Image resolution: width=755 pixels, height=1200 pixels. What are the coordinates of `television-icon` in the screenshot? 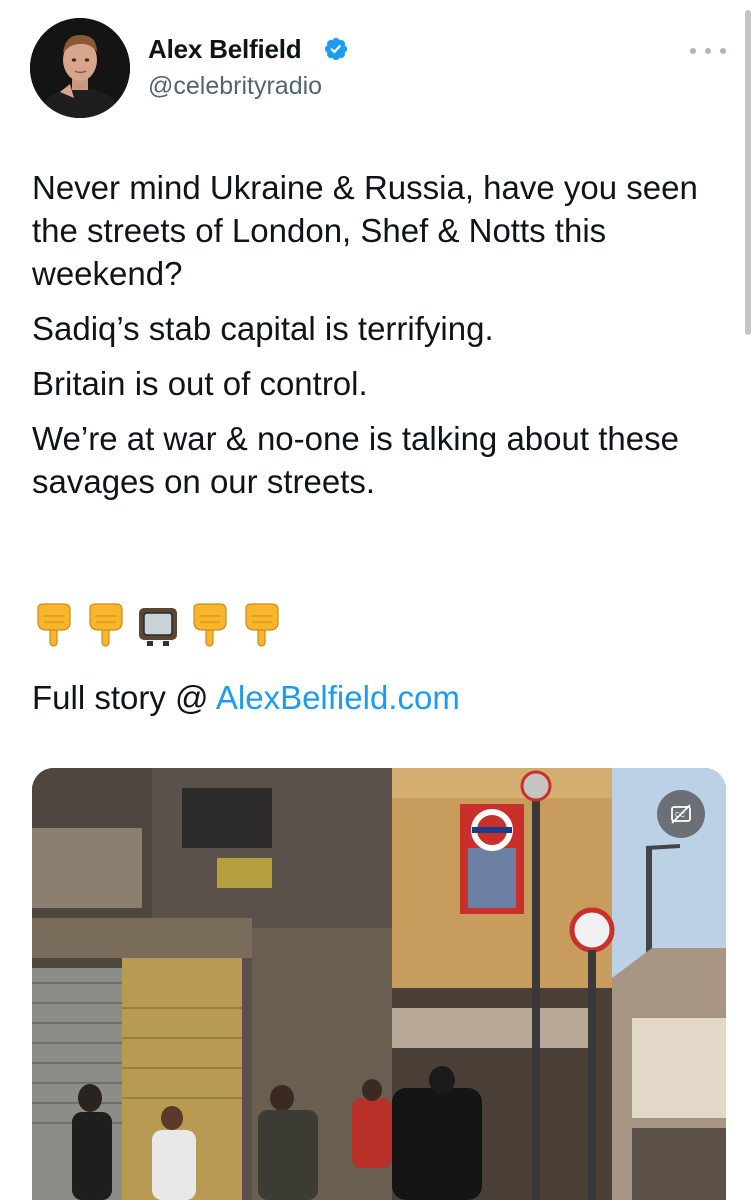 It's located at (158, 627).